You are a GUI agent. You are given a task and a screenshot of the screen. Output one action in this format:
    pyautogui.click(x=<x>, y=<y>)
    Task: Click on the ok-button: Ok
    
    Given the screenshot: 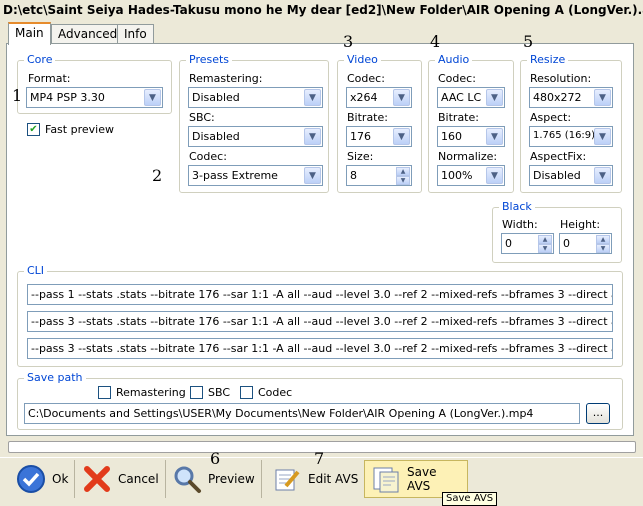 What is the action you would take?
    pyautogui.click(x=43, y=479)
    